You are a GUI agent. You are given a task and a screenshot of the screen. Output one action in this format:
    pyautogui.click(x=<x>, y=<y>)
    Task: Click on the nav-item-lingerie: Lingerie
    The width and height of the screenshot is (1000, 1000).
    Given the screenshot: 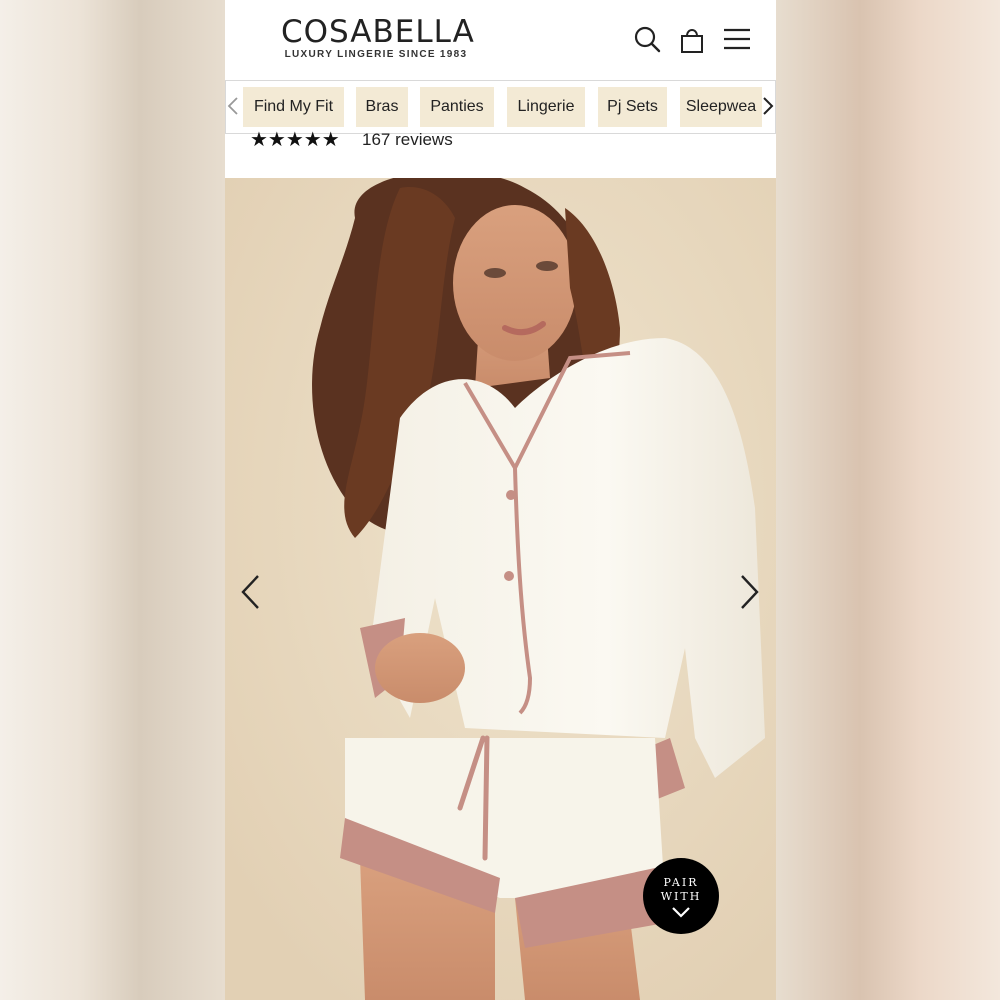 What is the action you would take?
    pyautogui.click(x=546, y=107)
    